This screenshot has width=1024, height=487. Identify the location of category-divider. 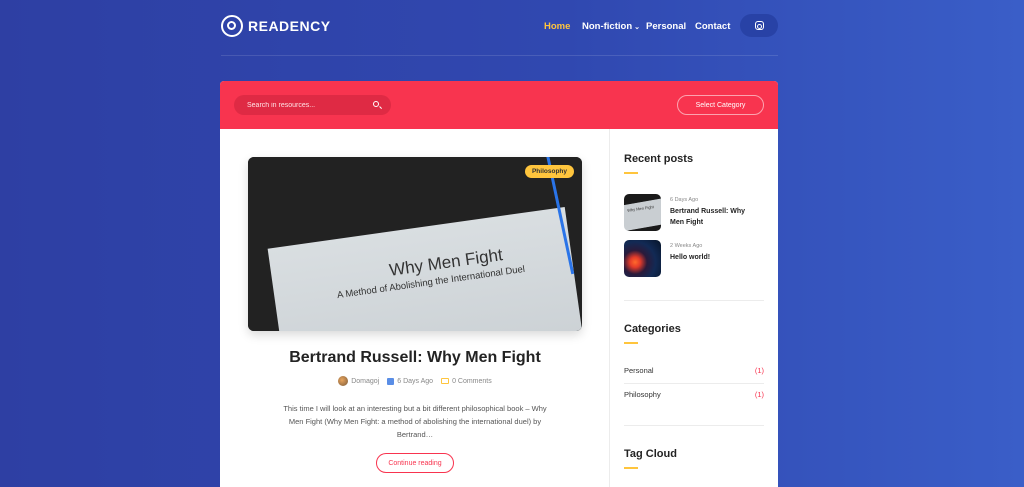
(694, 383).